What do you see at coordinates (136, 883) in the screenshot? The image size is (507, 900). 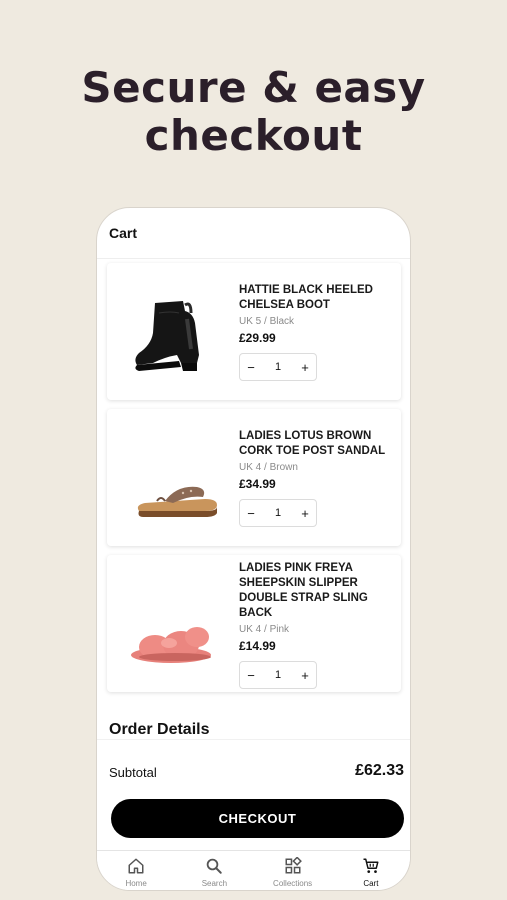 I see `tab-label: Home` at bounding box center [136, 883].